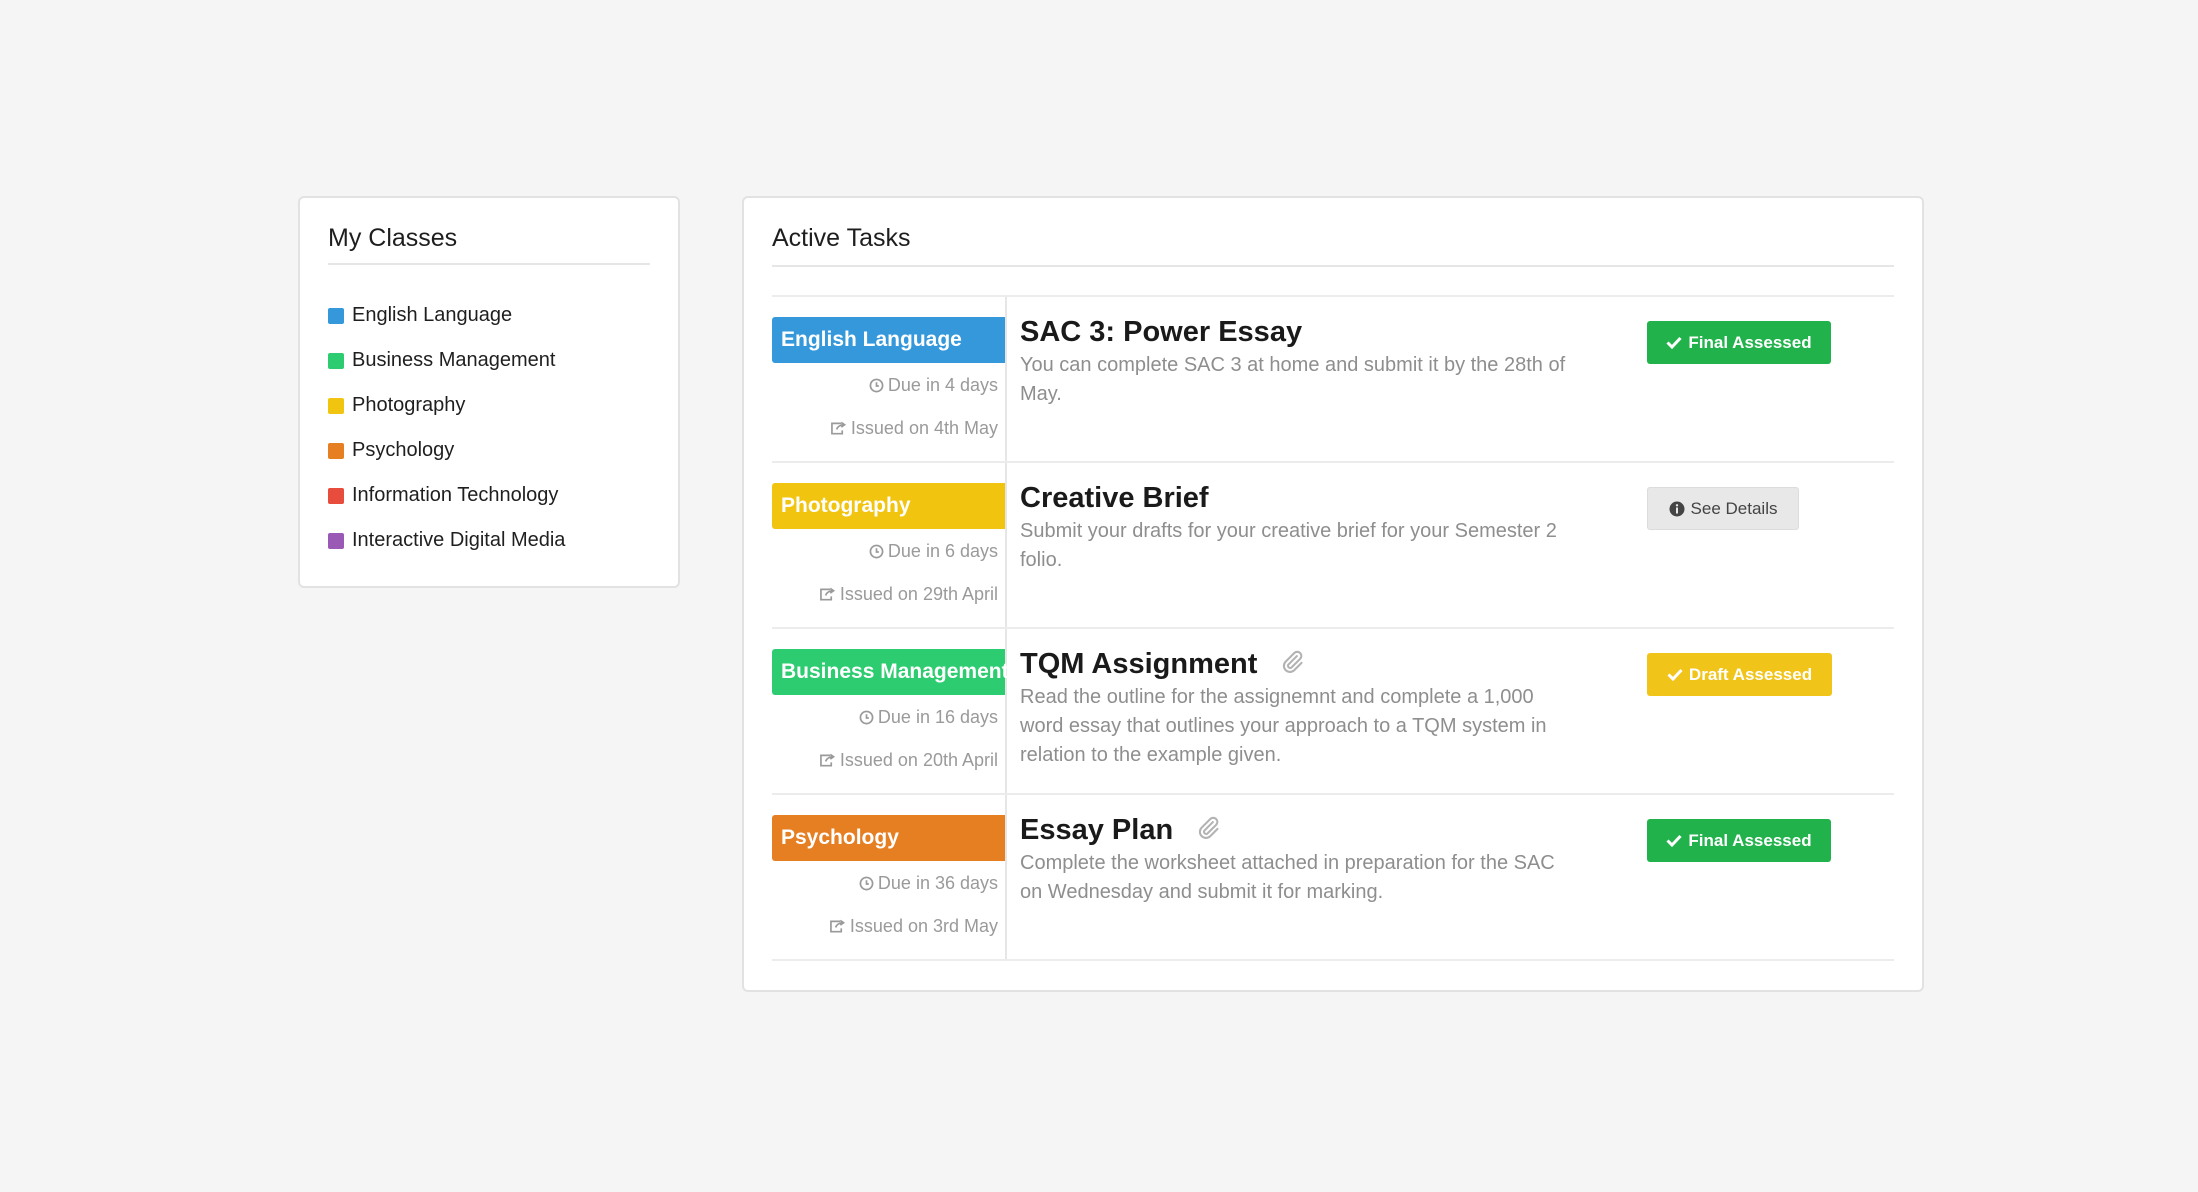 Image resolution: width=2198 pixels, height=1192 pixels. What do you see at coordinates (1096, 830) in the screenshot?
I see `task-title: Essay Plan` at bounding box center [1096, 830].